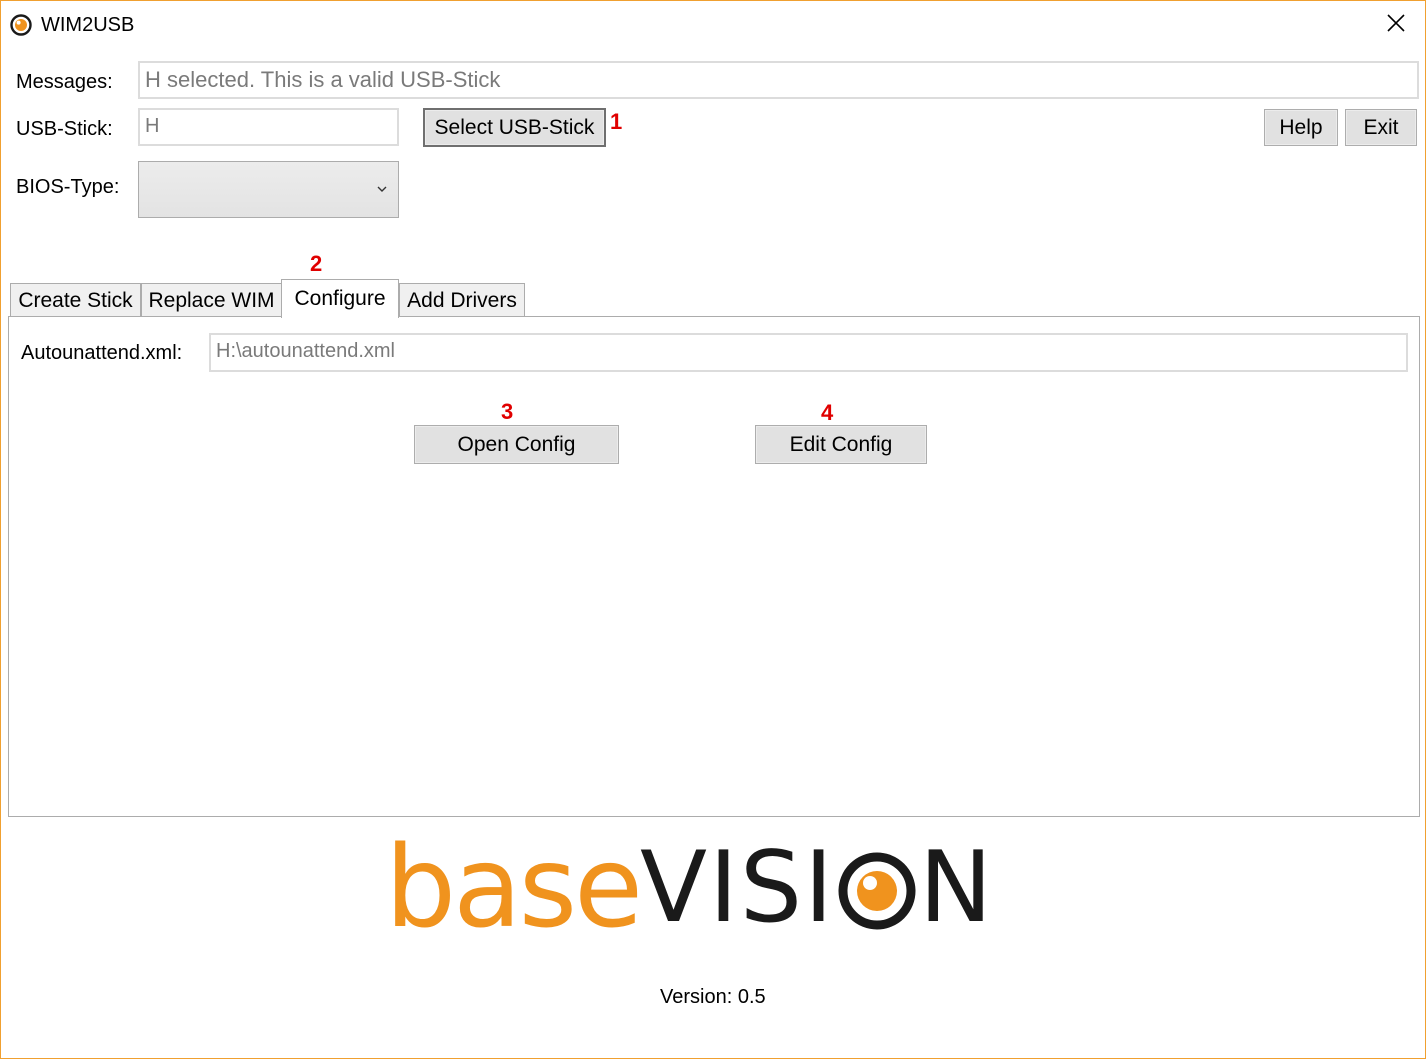 This screenshot has width=1426, height=1059. I want to click on bios-type-dropdown, so click(268, 189).